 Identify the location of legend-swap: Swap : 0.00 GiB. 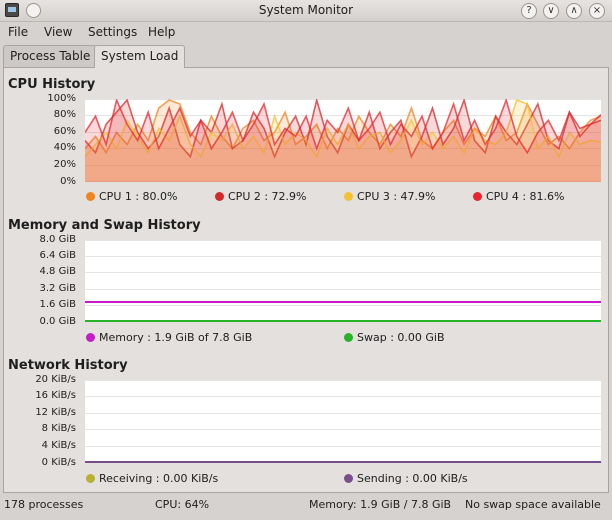
(394, 337).